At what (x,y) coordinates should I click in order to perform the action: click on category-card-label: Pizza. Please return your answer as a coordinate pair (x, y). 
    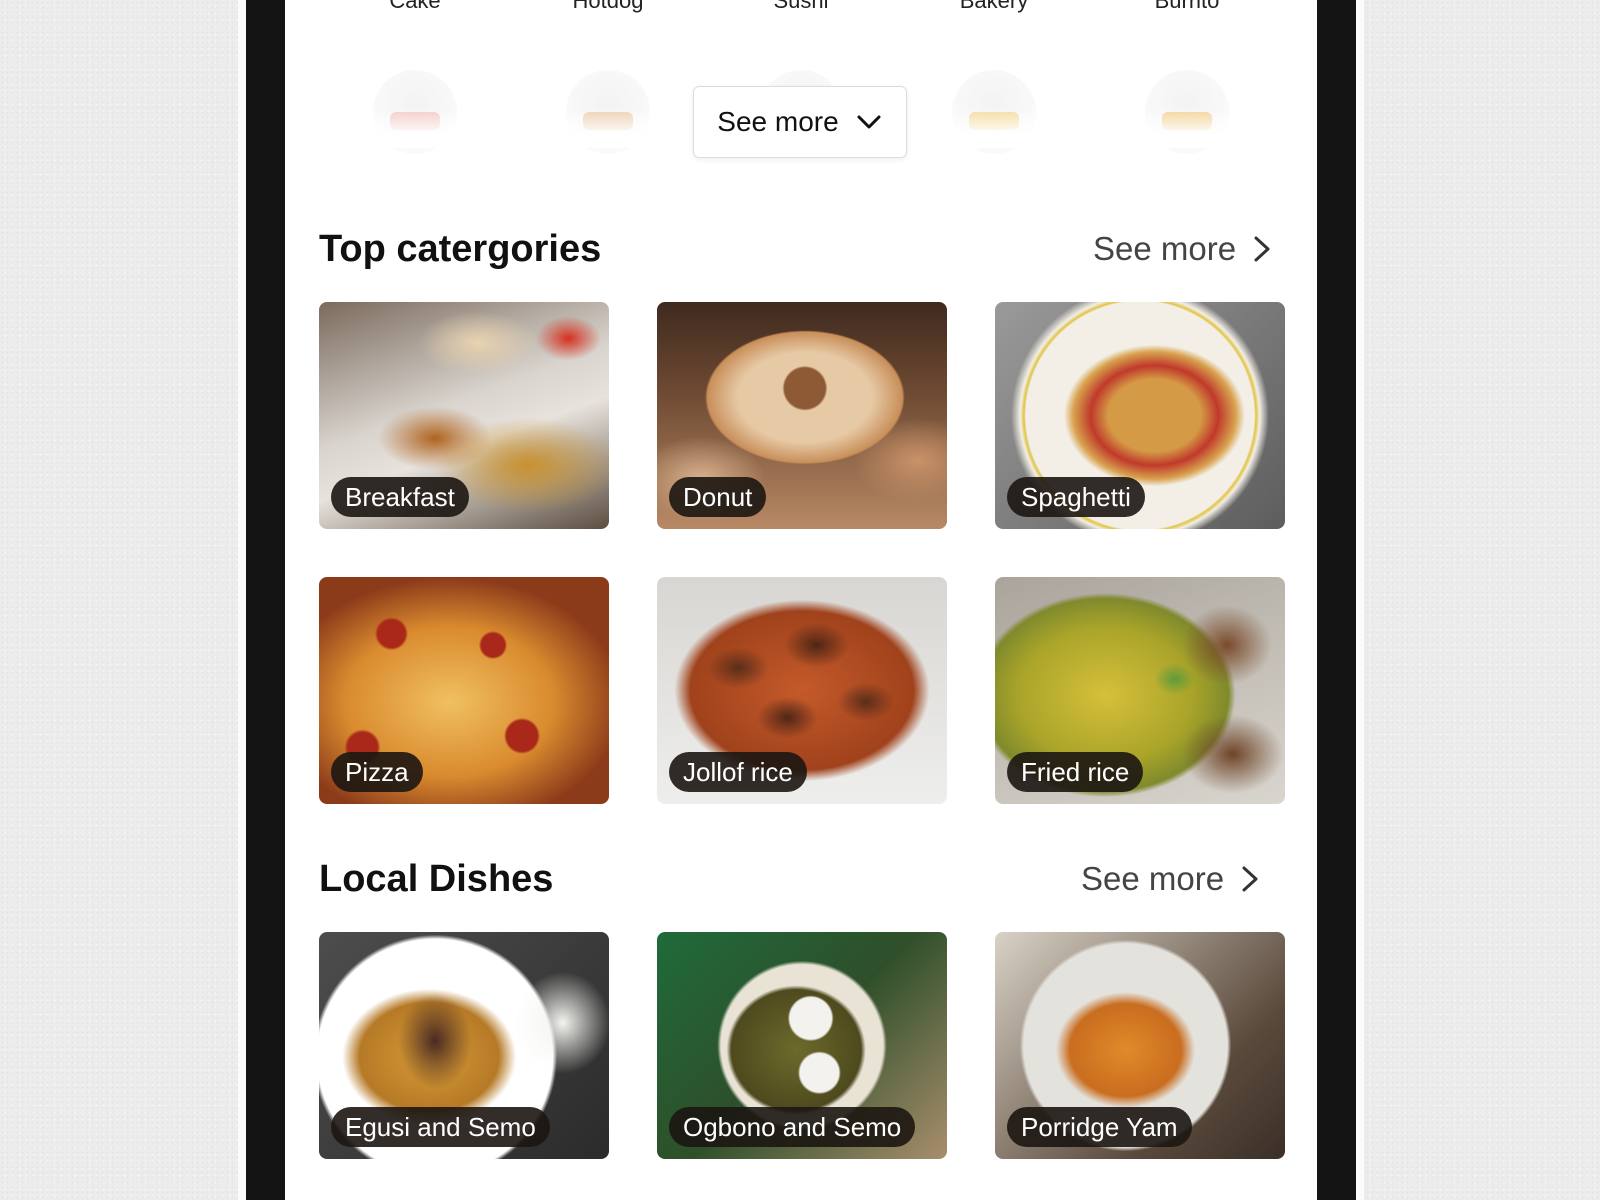
    Looking at the image, I should click on (377, 772).